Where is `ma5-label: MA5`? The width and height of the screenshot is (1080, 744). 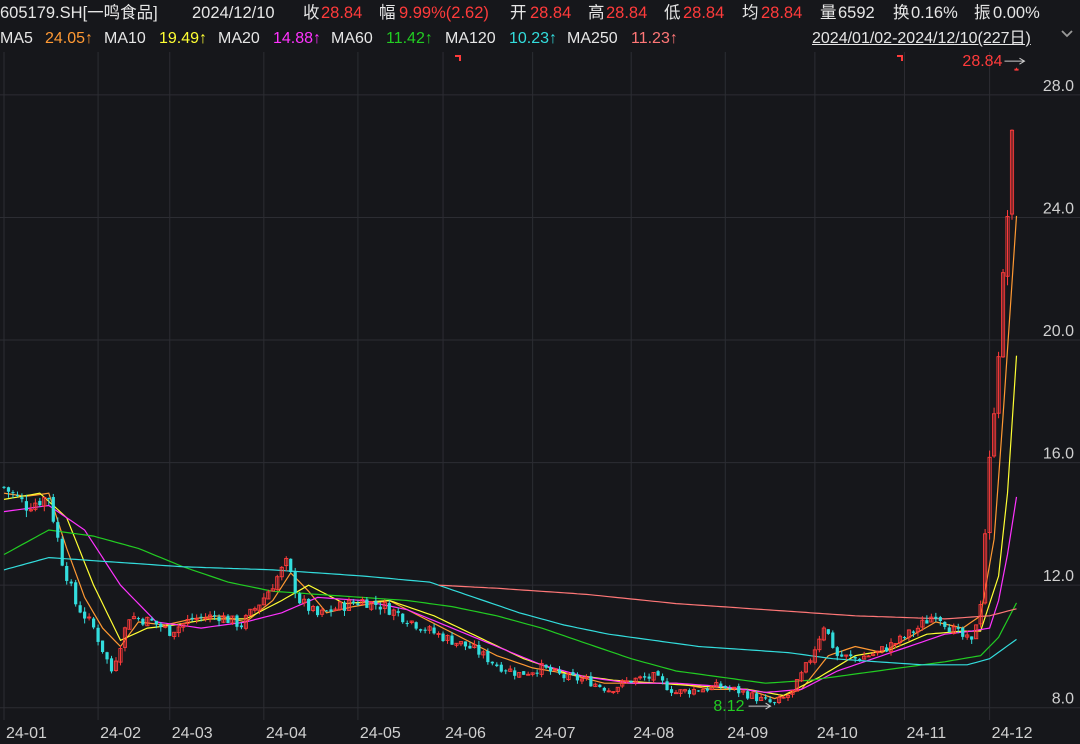
ma5-label: MA5 is located at coordinates (16, 39).